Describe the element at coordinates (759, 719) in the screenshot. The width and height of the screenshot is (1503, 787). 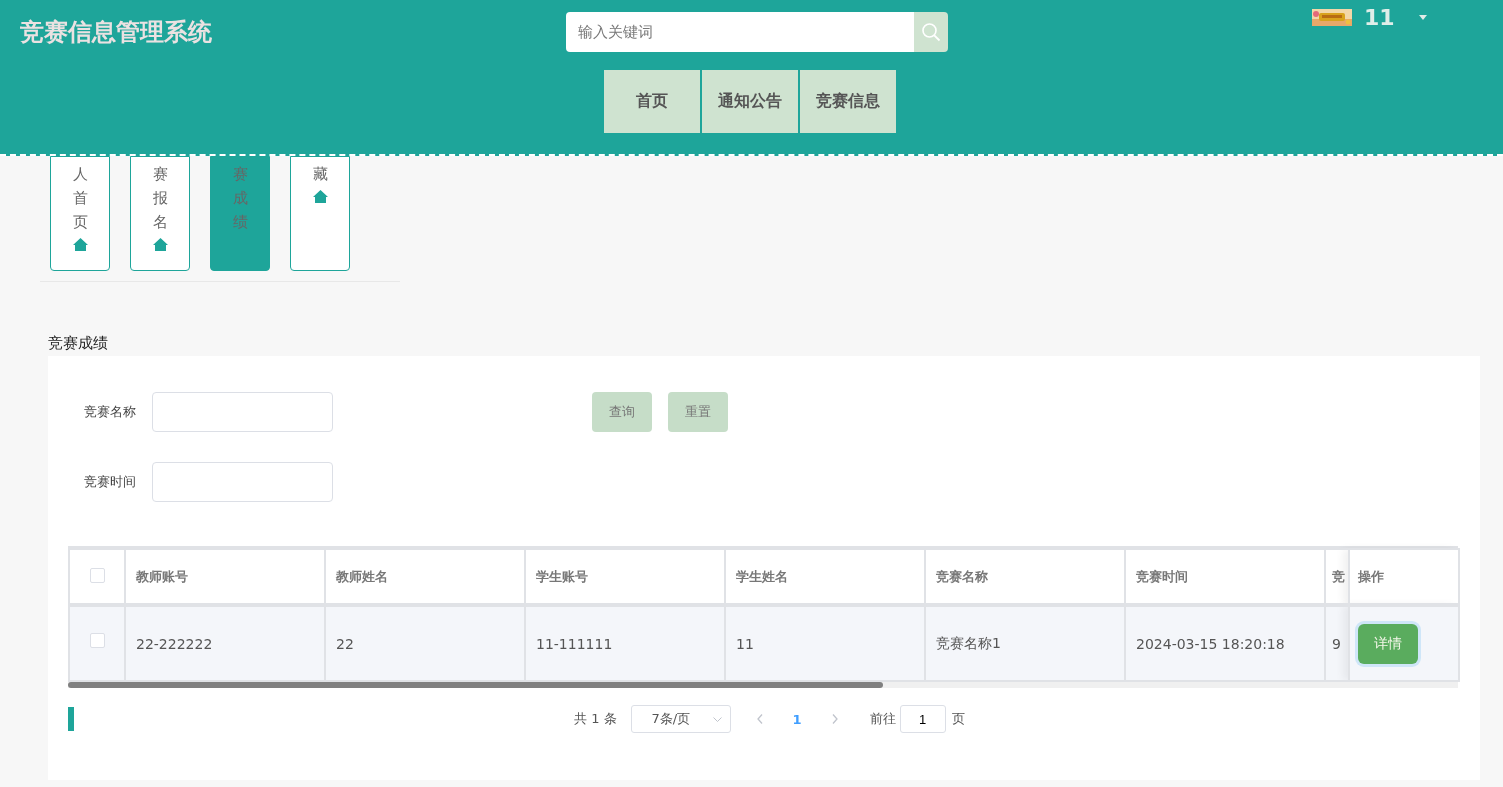
I see `previous-page-icon` at that location.